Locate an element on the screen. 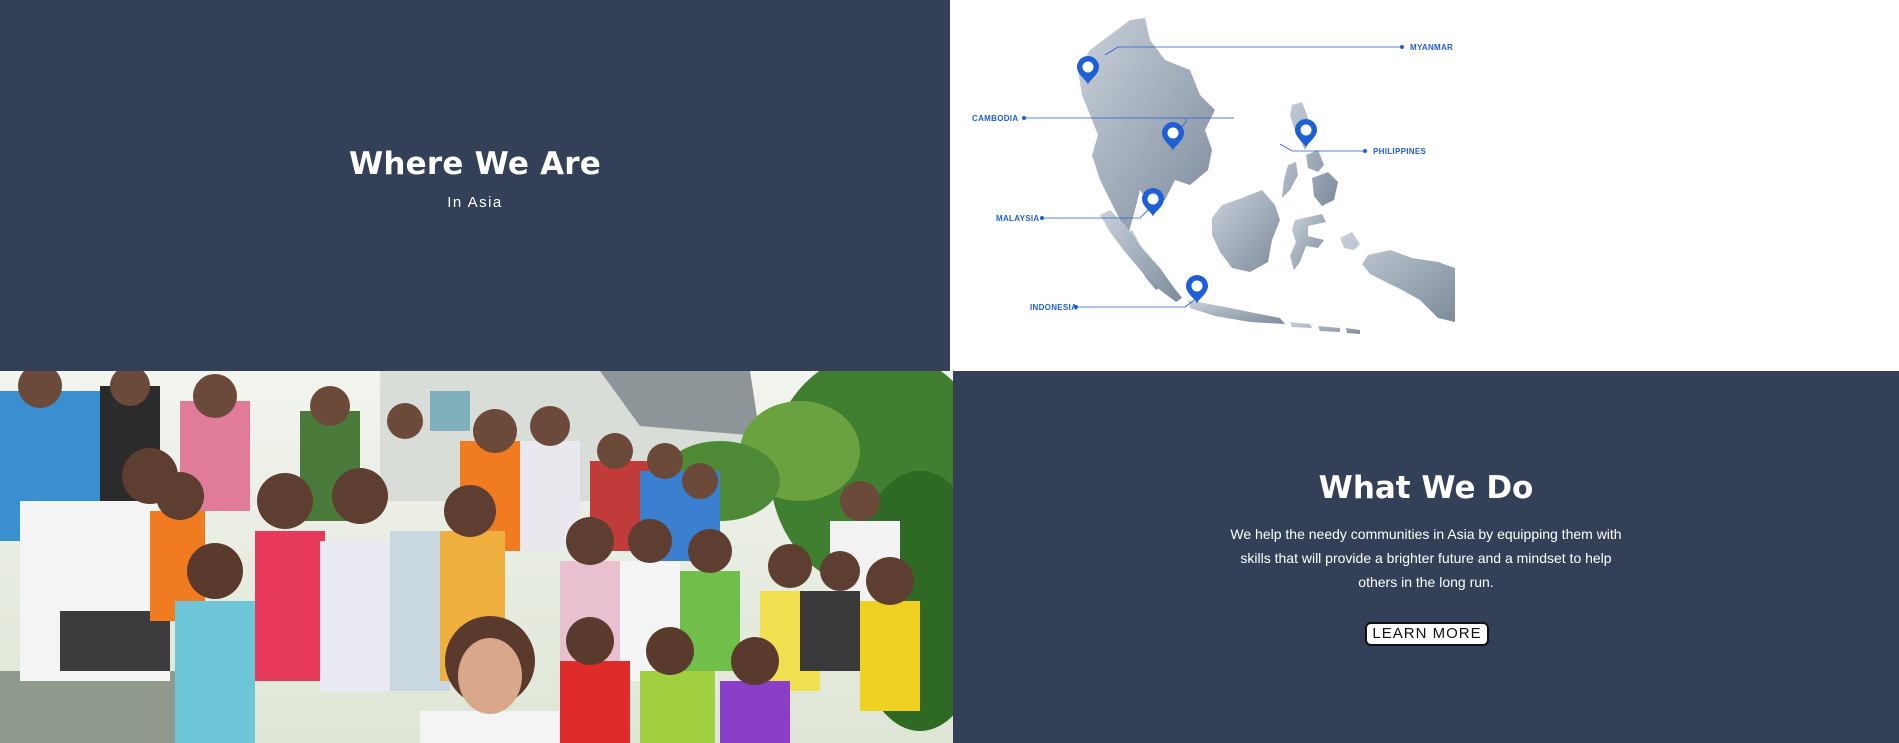  where-we-are-title: Where We Are is located at coordinates (474, 164).